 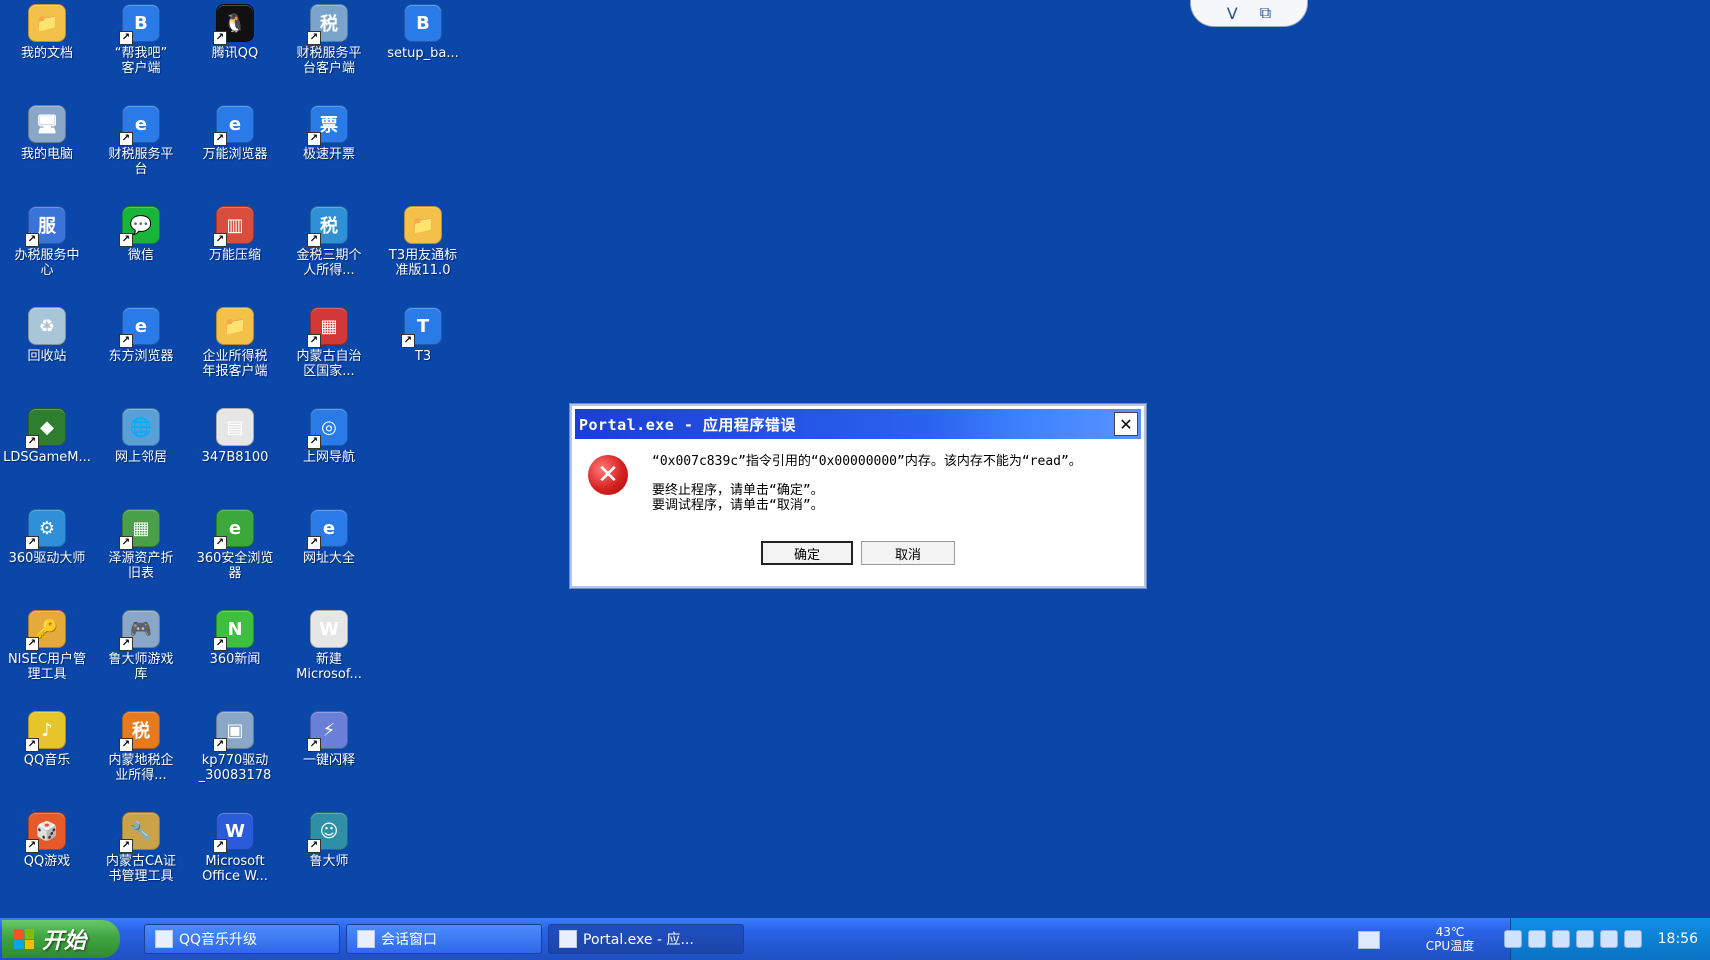 What do you see at coordinates (235, 30) in the screenshot?
I see `desktop-icon: 🐧 ↗ 腾讯QQ` at bounding box center [235, 30].